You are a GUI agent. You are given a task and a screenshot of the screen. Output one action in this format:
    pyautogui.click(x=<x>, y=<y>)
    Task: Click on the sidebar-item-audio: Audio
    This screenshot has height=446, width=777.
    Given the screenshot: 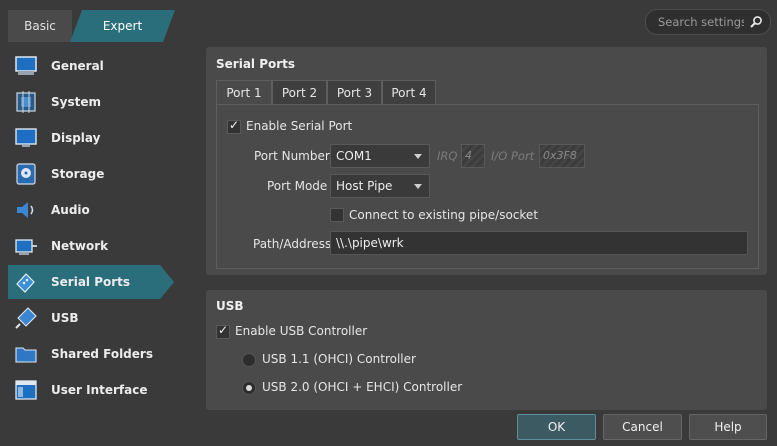 What is the action you would take?
    pyautogui.click(x=91, y=210)
    